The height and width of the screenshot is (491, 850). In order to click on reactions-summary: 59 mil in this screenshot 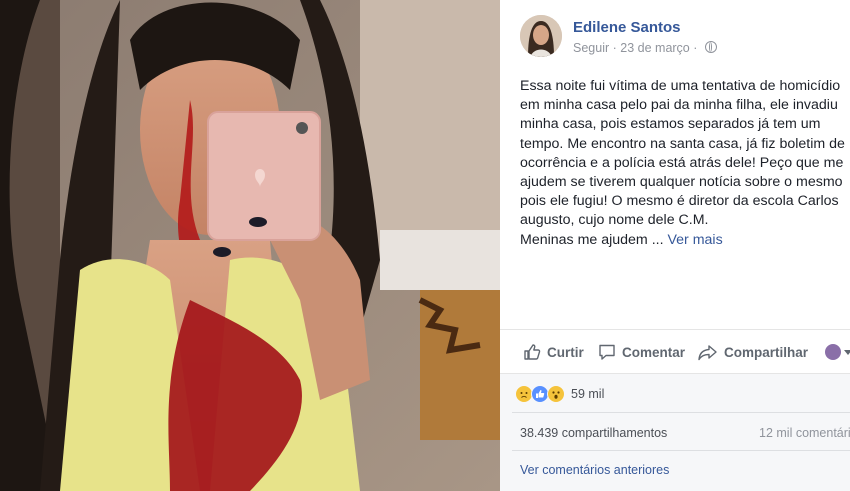, I will do `click(559, 394)`.